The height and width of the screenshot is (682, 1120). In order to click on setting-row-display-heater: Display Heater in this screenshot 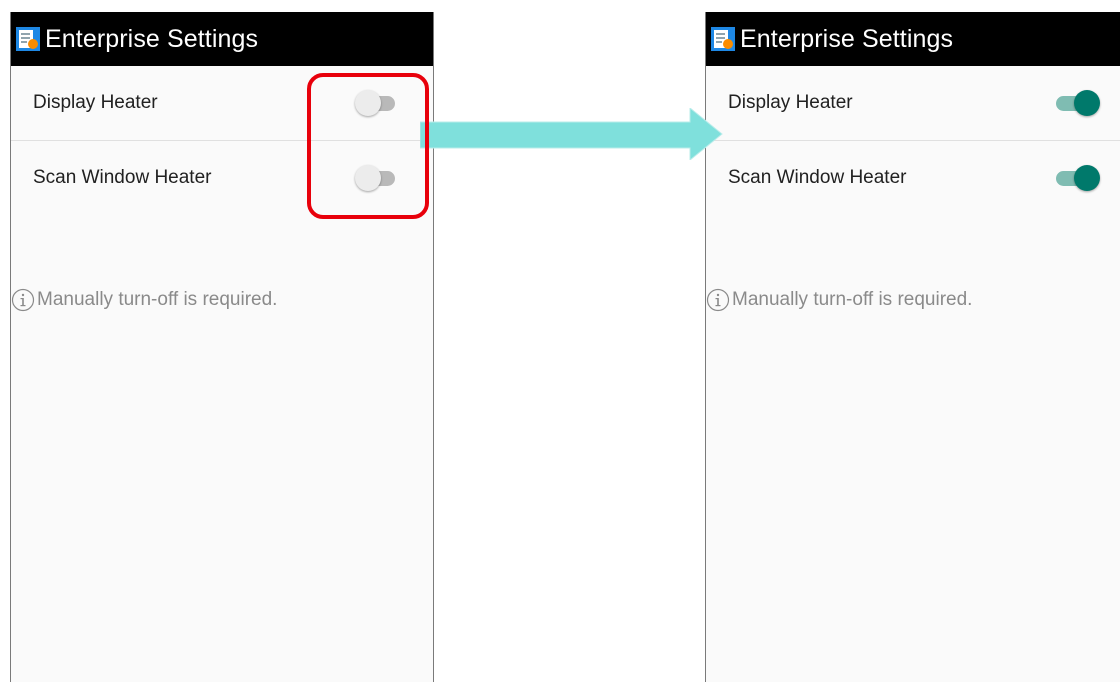, I will do `click(913, 103)`.